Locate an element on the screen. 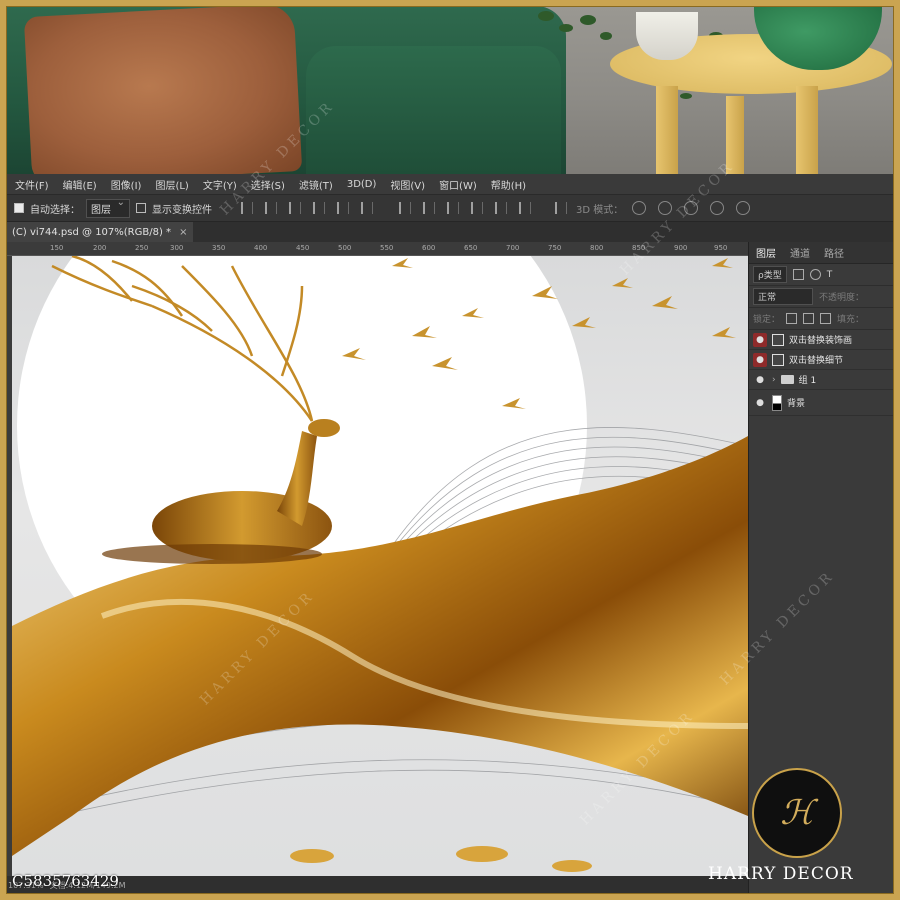 The height and width of the screenshot is (900, 900). menu-view: 视图(V) is located at coordinates (407, 184).